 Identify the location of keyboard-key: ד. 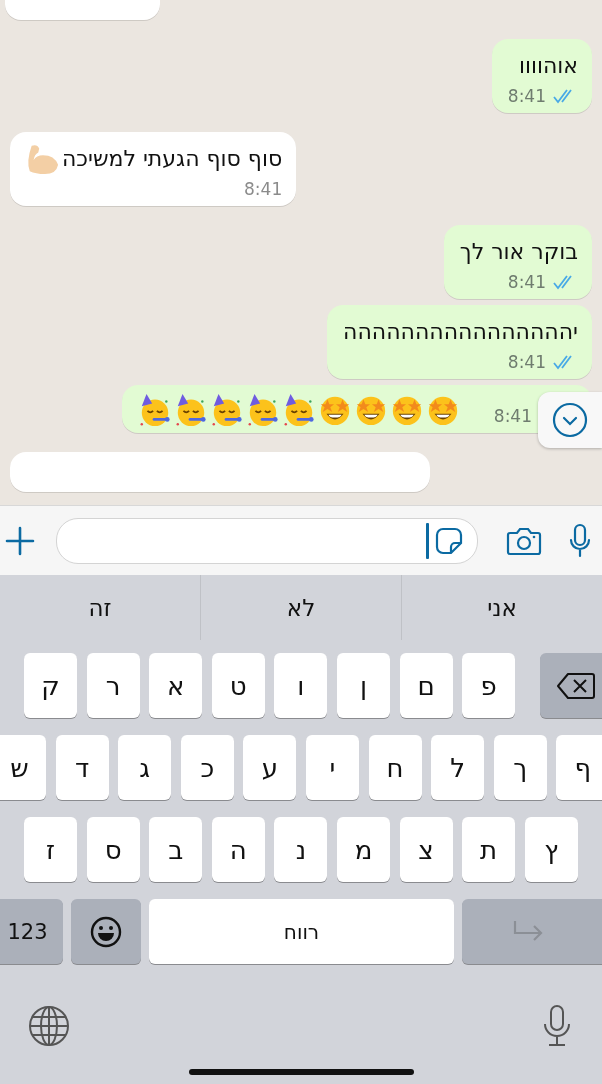
(82, 767).